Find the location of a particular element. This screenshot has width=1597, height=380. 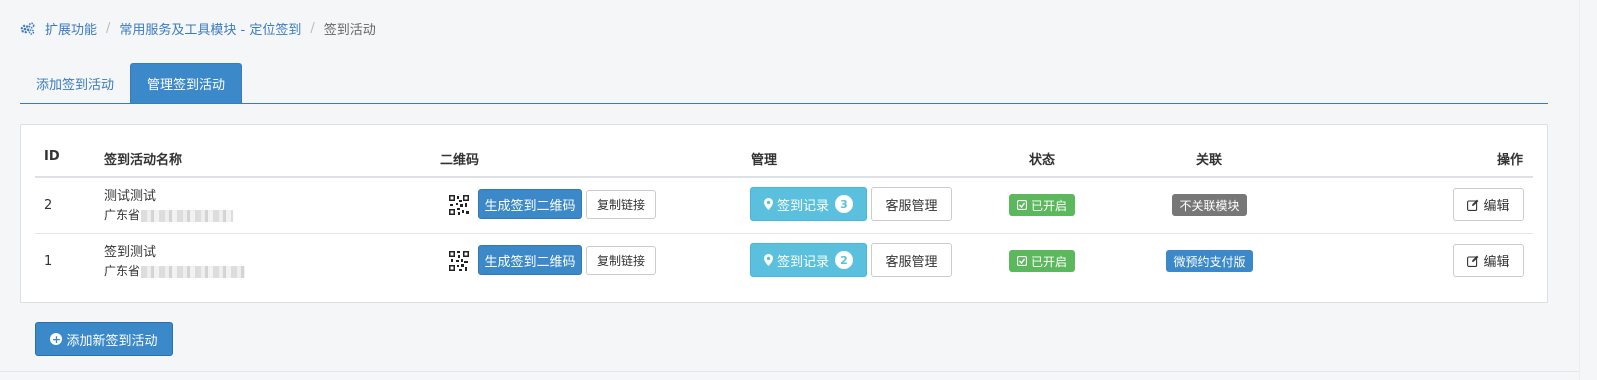

relation-badge: 不关联模块 is located at coordinates (1209, 205).